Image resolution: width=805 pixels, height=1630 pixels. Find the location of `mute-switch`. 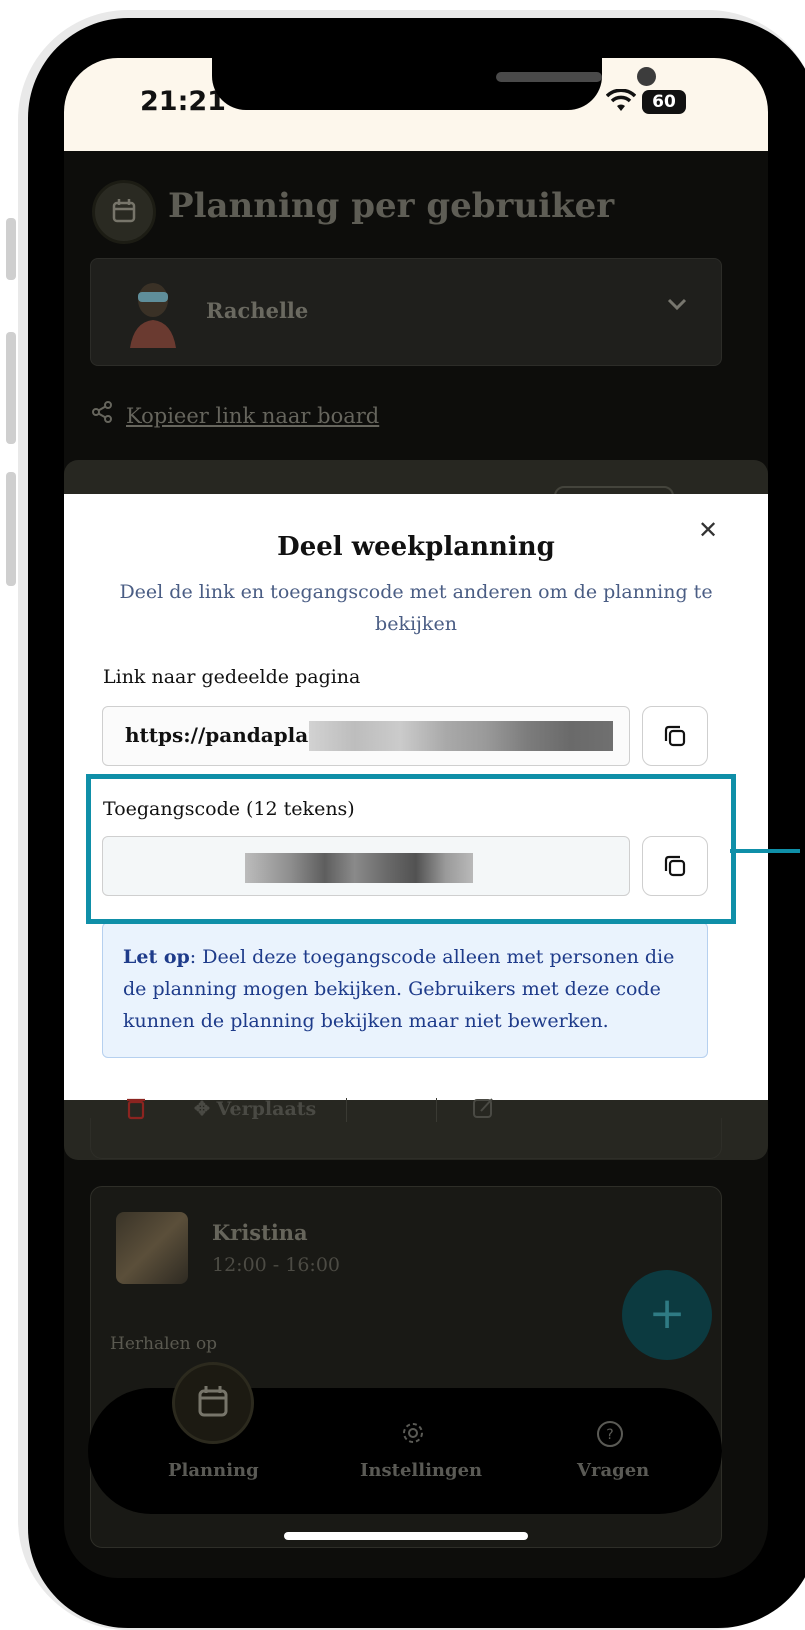

mute-switch is located at coordinates (11, 249).